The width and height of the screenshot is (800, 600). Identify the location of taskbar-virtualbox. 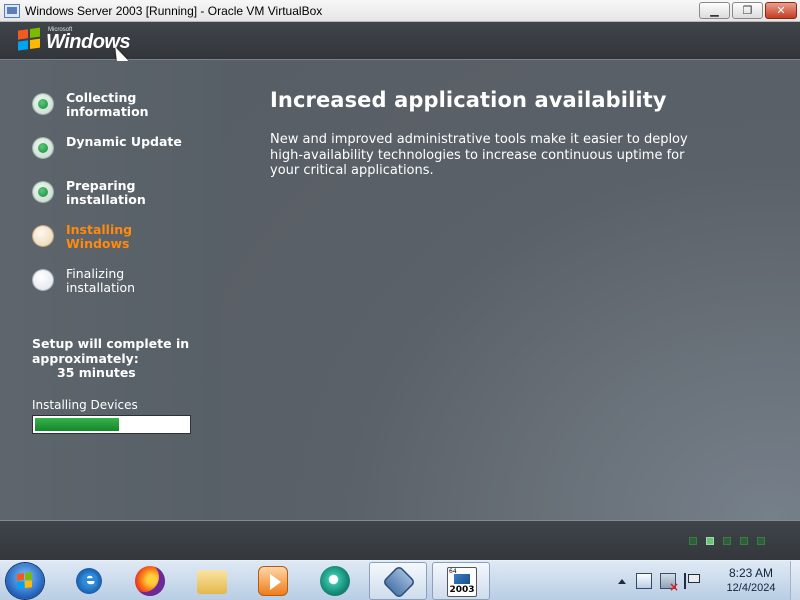
(398, 581).